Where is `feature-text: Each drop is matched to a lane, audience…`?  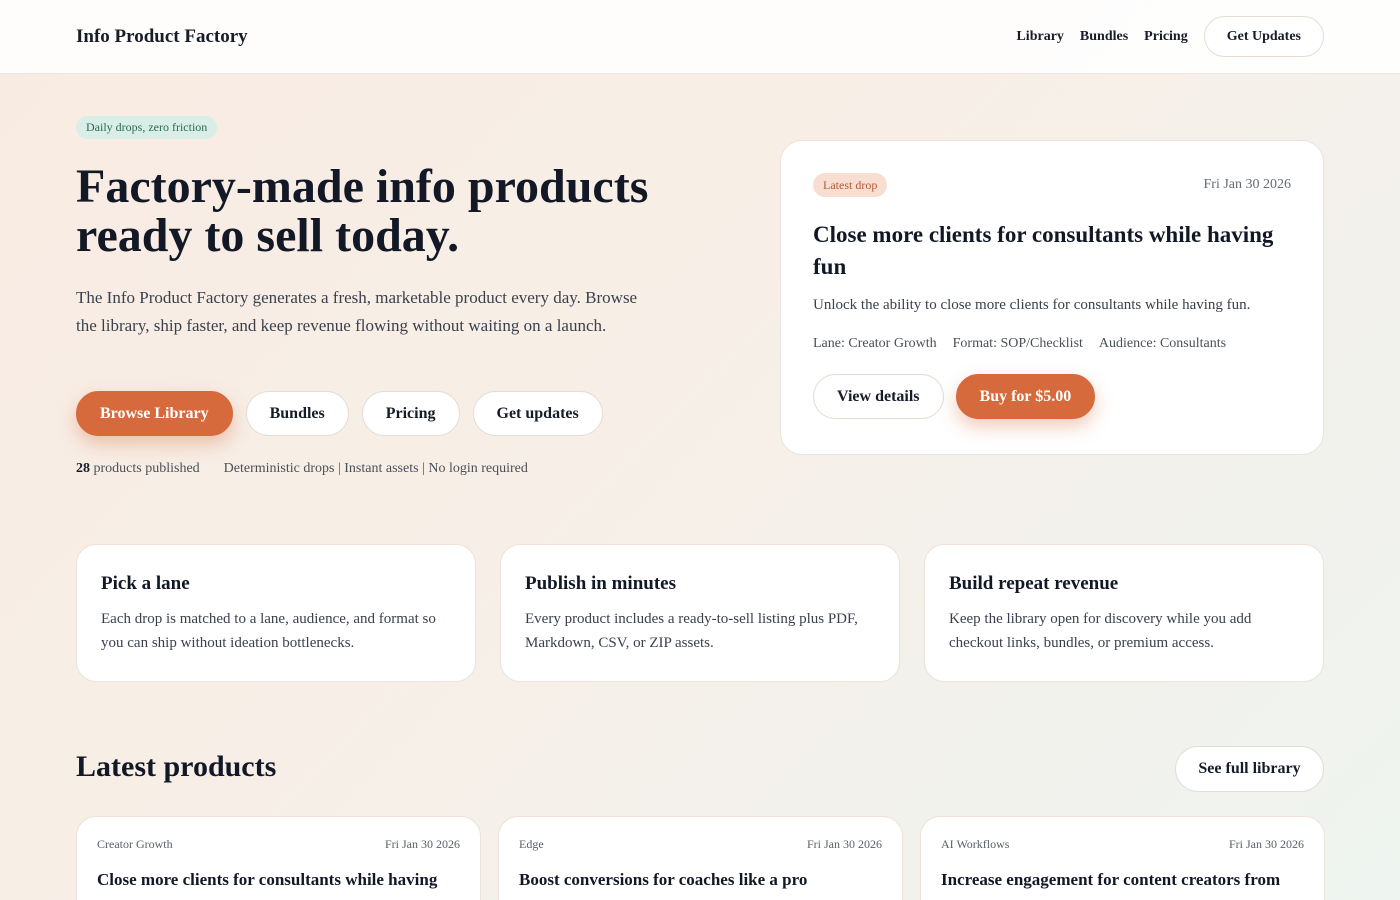 feature-text: Each drop is matched to a lane, audience… is located at coordinates (268, 631).